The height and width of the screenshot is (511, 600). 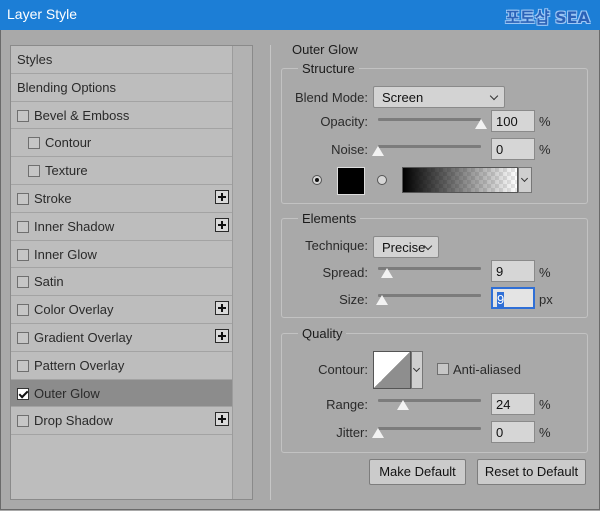 What do you see at coordinates (242, 272) in the screenshot?
I see `styles-list-scrollbar` at bounding box center [242, 272].